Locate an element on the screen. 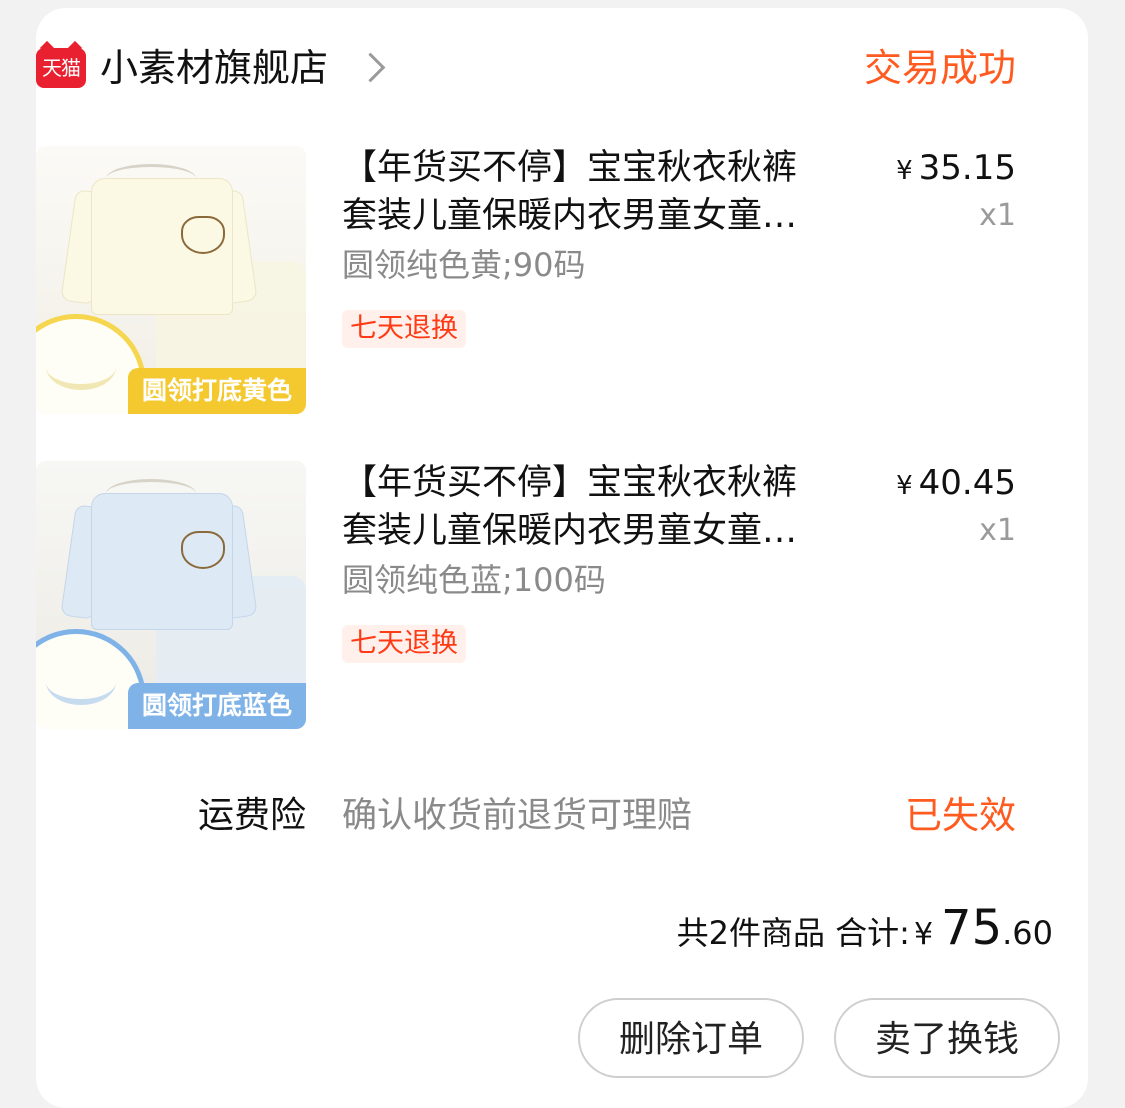 The width and height of the screenshot is (1125, 1108). item-count: 共2件商品 is located at coordinates (750, 933).